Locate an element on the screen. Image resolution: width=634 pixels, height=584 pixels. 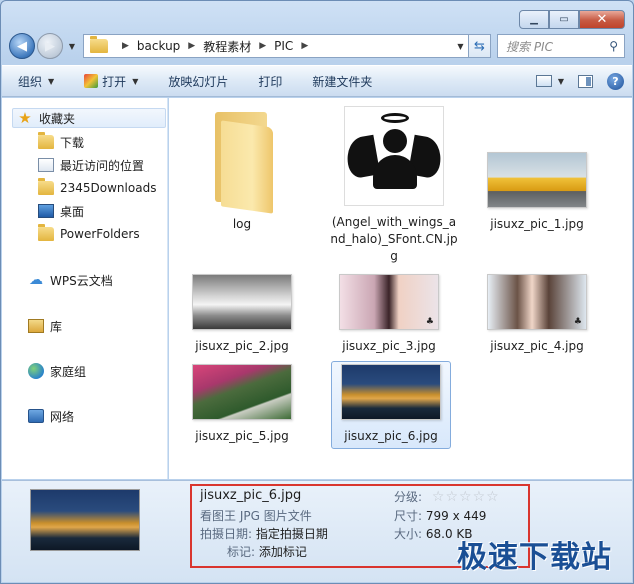
sidebar-item-downloads: 下载 is located at coordinates (61, 142).